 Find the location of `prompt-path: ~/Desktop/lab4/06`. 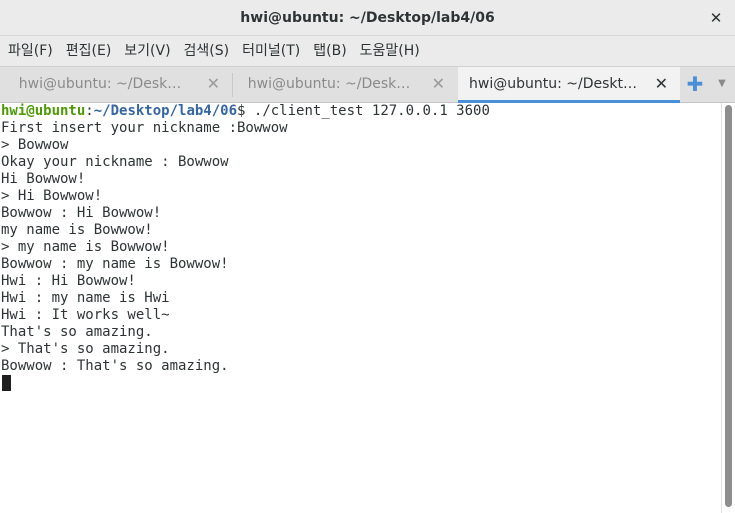

prompt-path: ~/Desktop/lab4/06 is located at coordinates (165, 111).